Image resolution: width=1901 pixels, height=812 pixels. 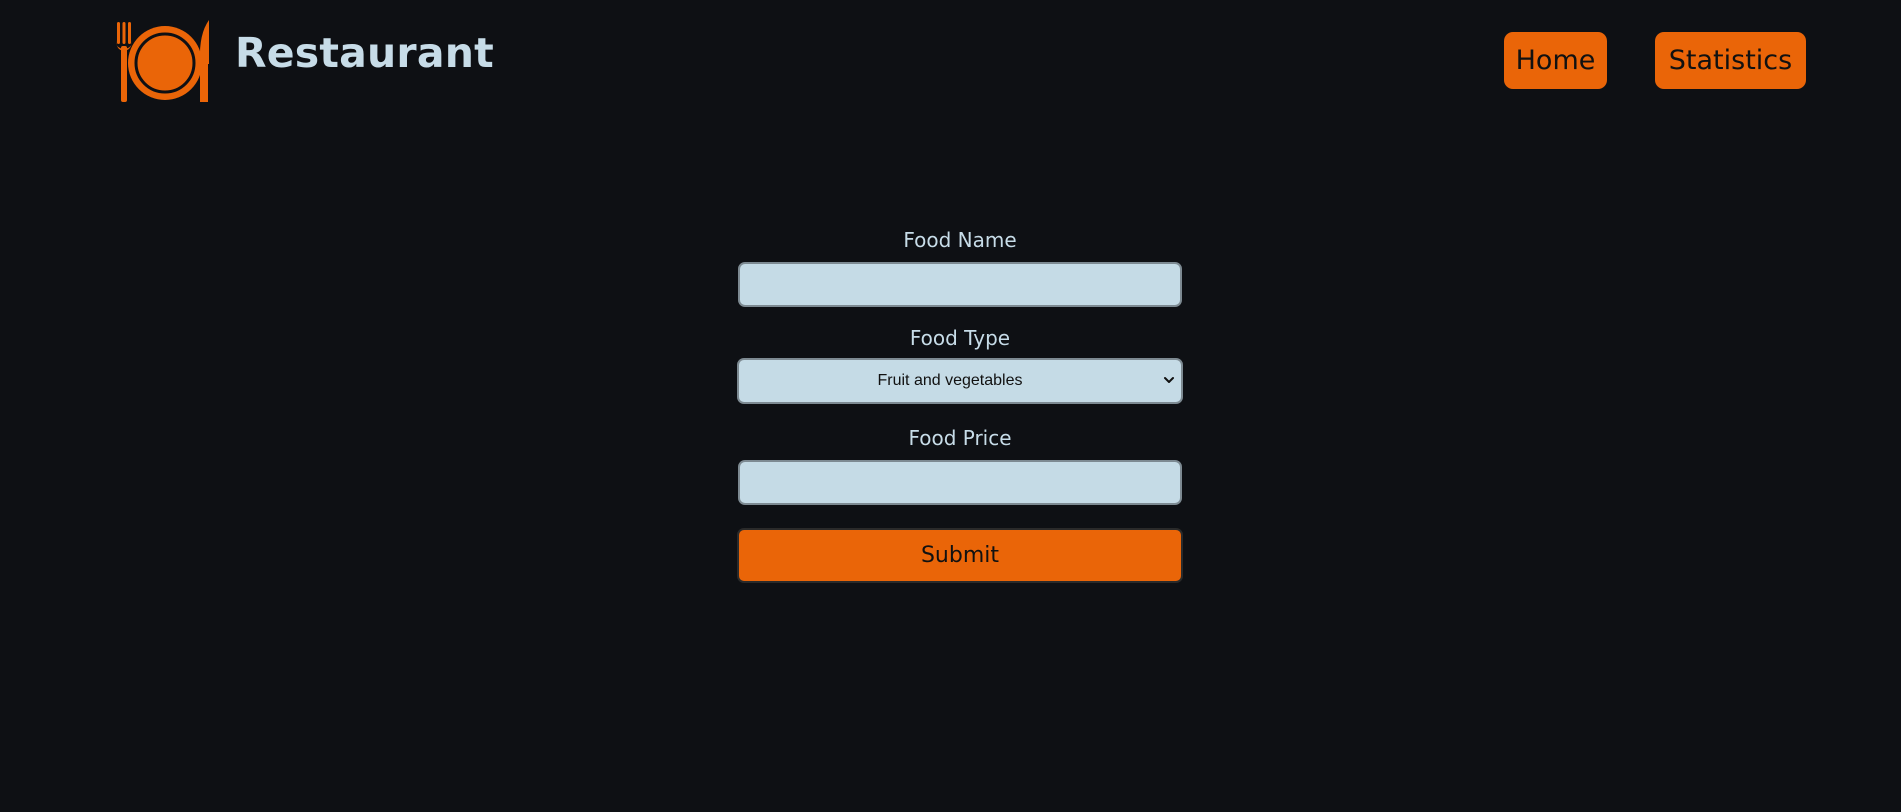 I want to click on food-price-label: Food Price, so click(x=960, y=438).